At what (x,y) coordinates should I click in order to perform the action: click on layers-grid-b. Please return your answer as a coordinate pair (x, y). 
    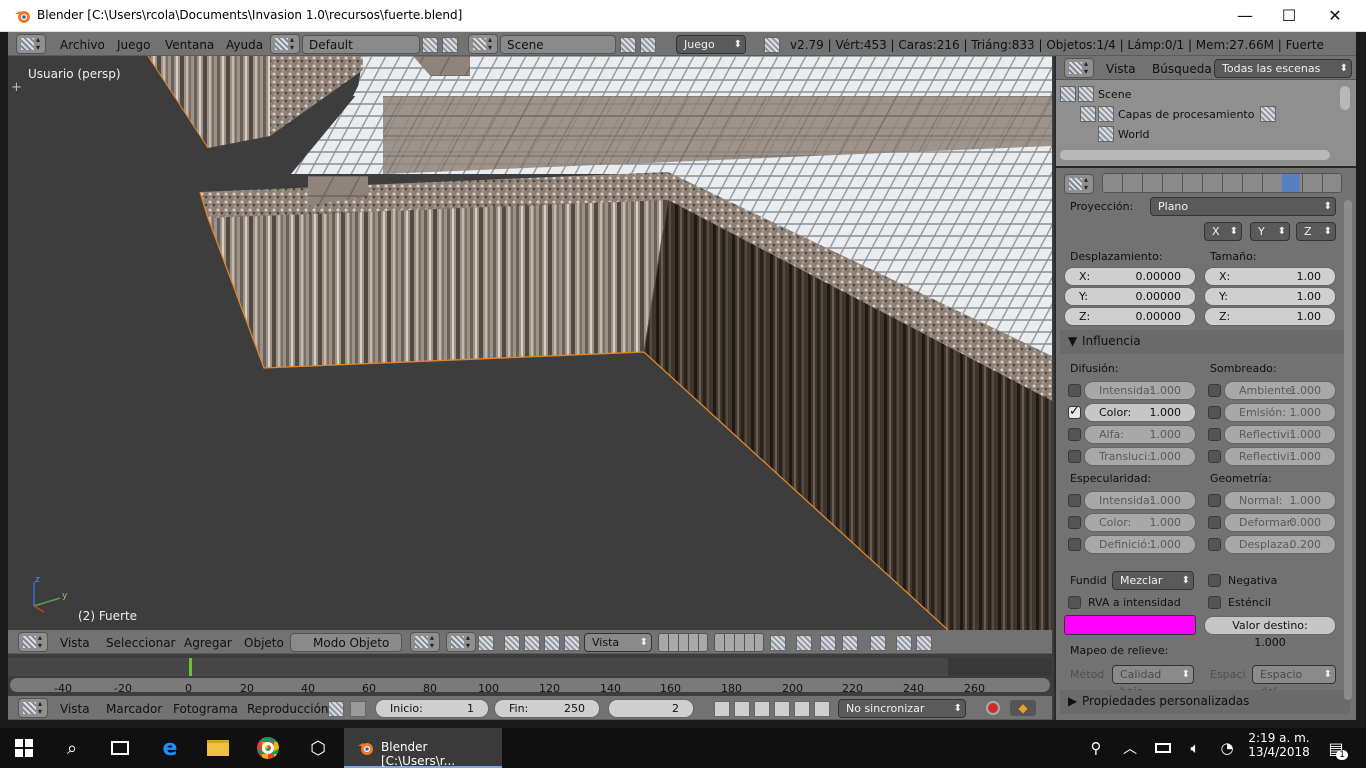
    Looking at the image, I should click on (739, 642).